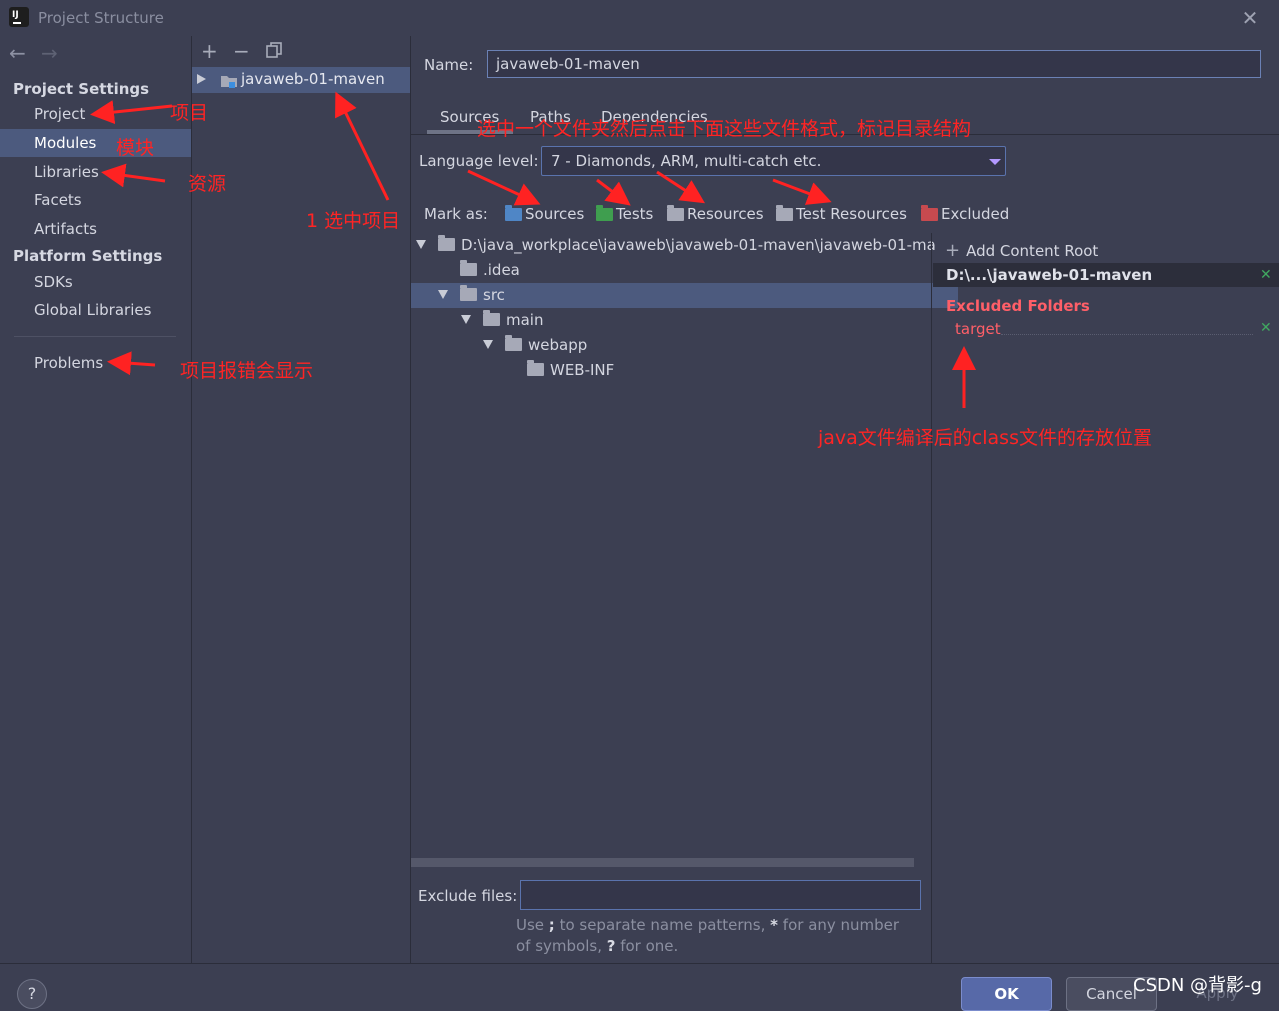  What do you see at coordinates (1127, 334) in the screenshot?
I see `dotted-leader` at bounding box center [1127, 334].